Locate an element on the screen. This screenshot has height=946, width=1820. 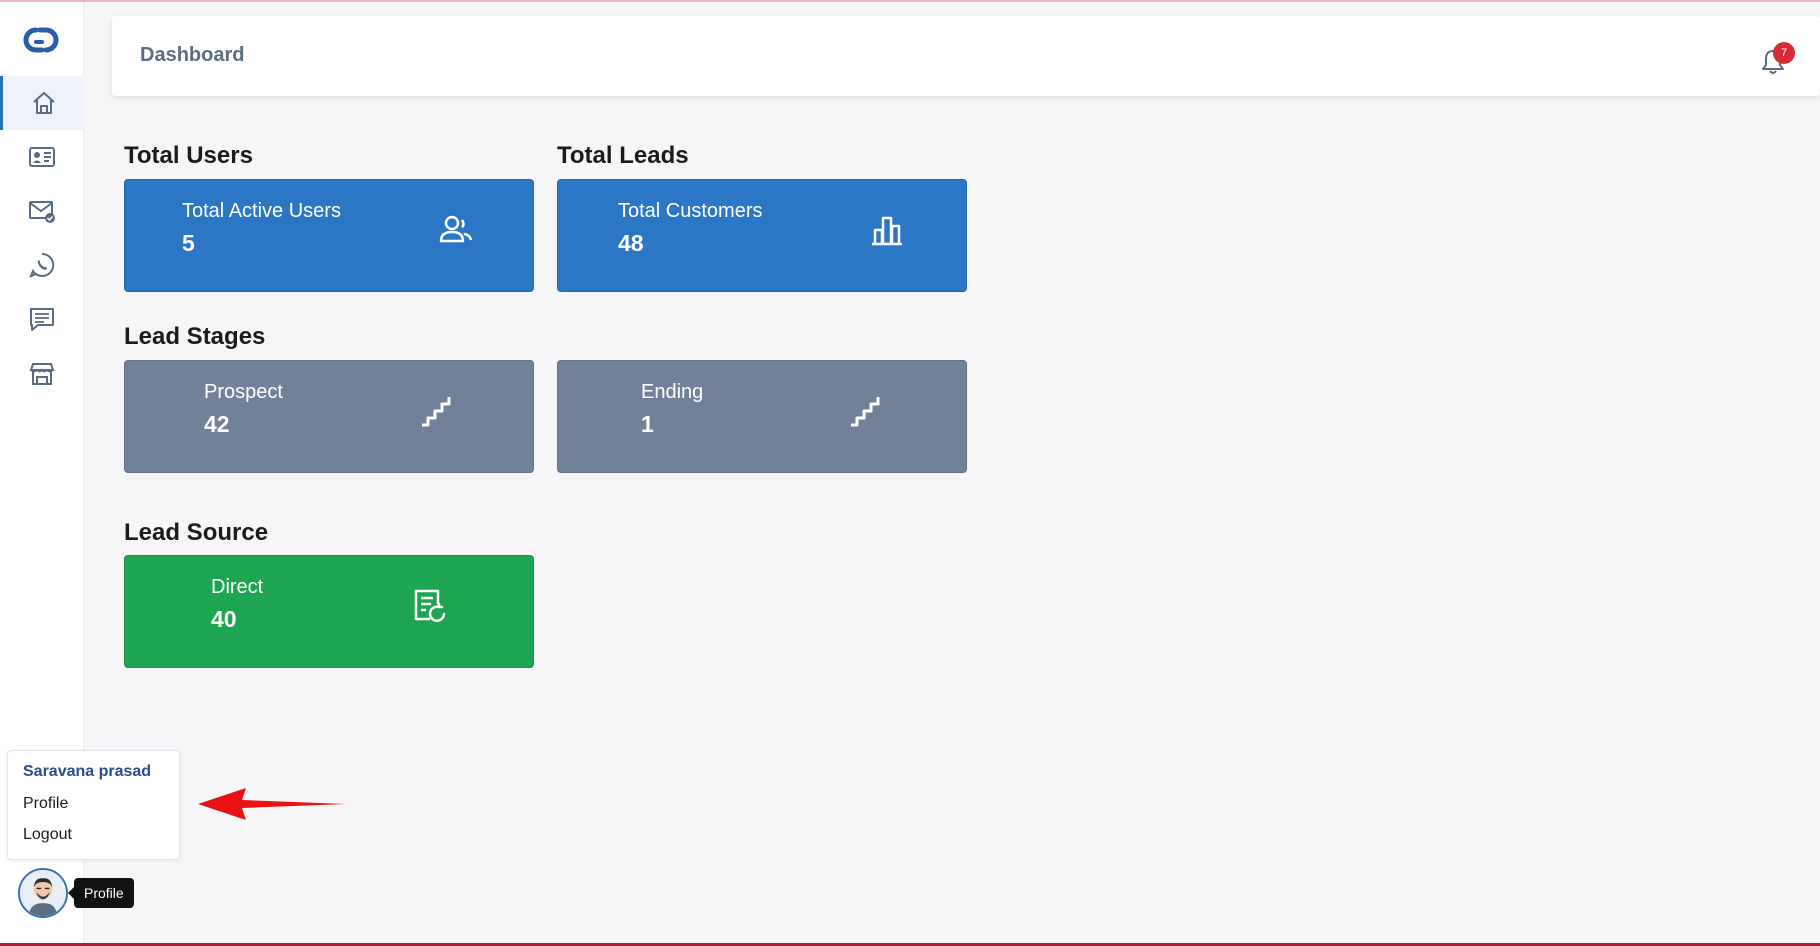
section-title-lead-source: Lead Source is located at coordinates (196, 532).